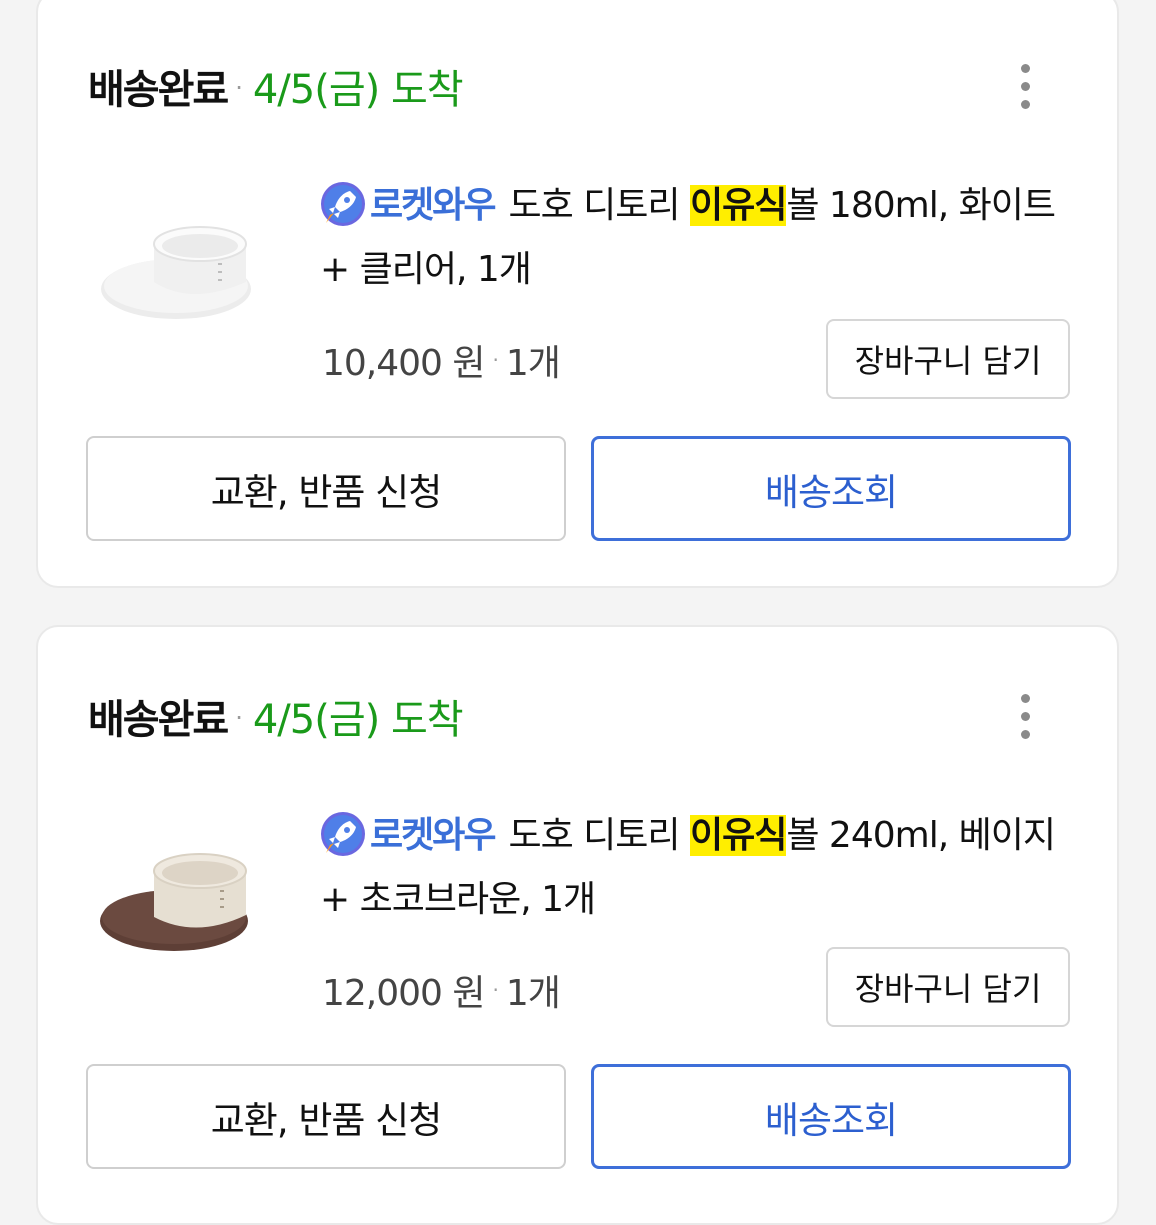 The height and width of the screenshot is (1225, 1156). What do you see at coordinates (700, 238) in the screenshot?
I see `product-title: 로켓와우 도호 디토리 이유식볼 180ml, 화이트 + 클리어, 1개` at bounding box center [700, 238].